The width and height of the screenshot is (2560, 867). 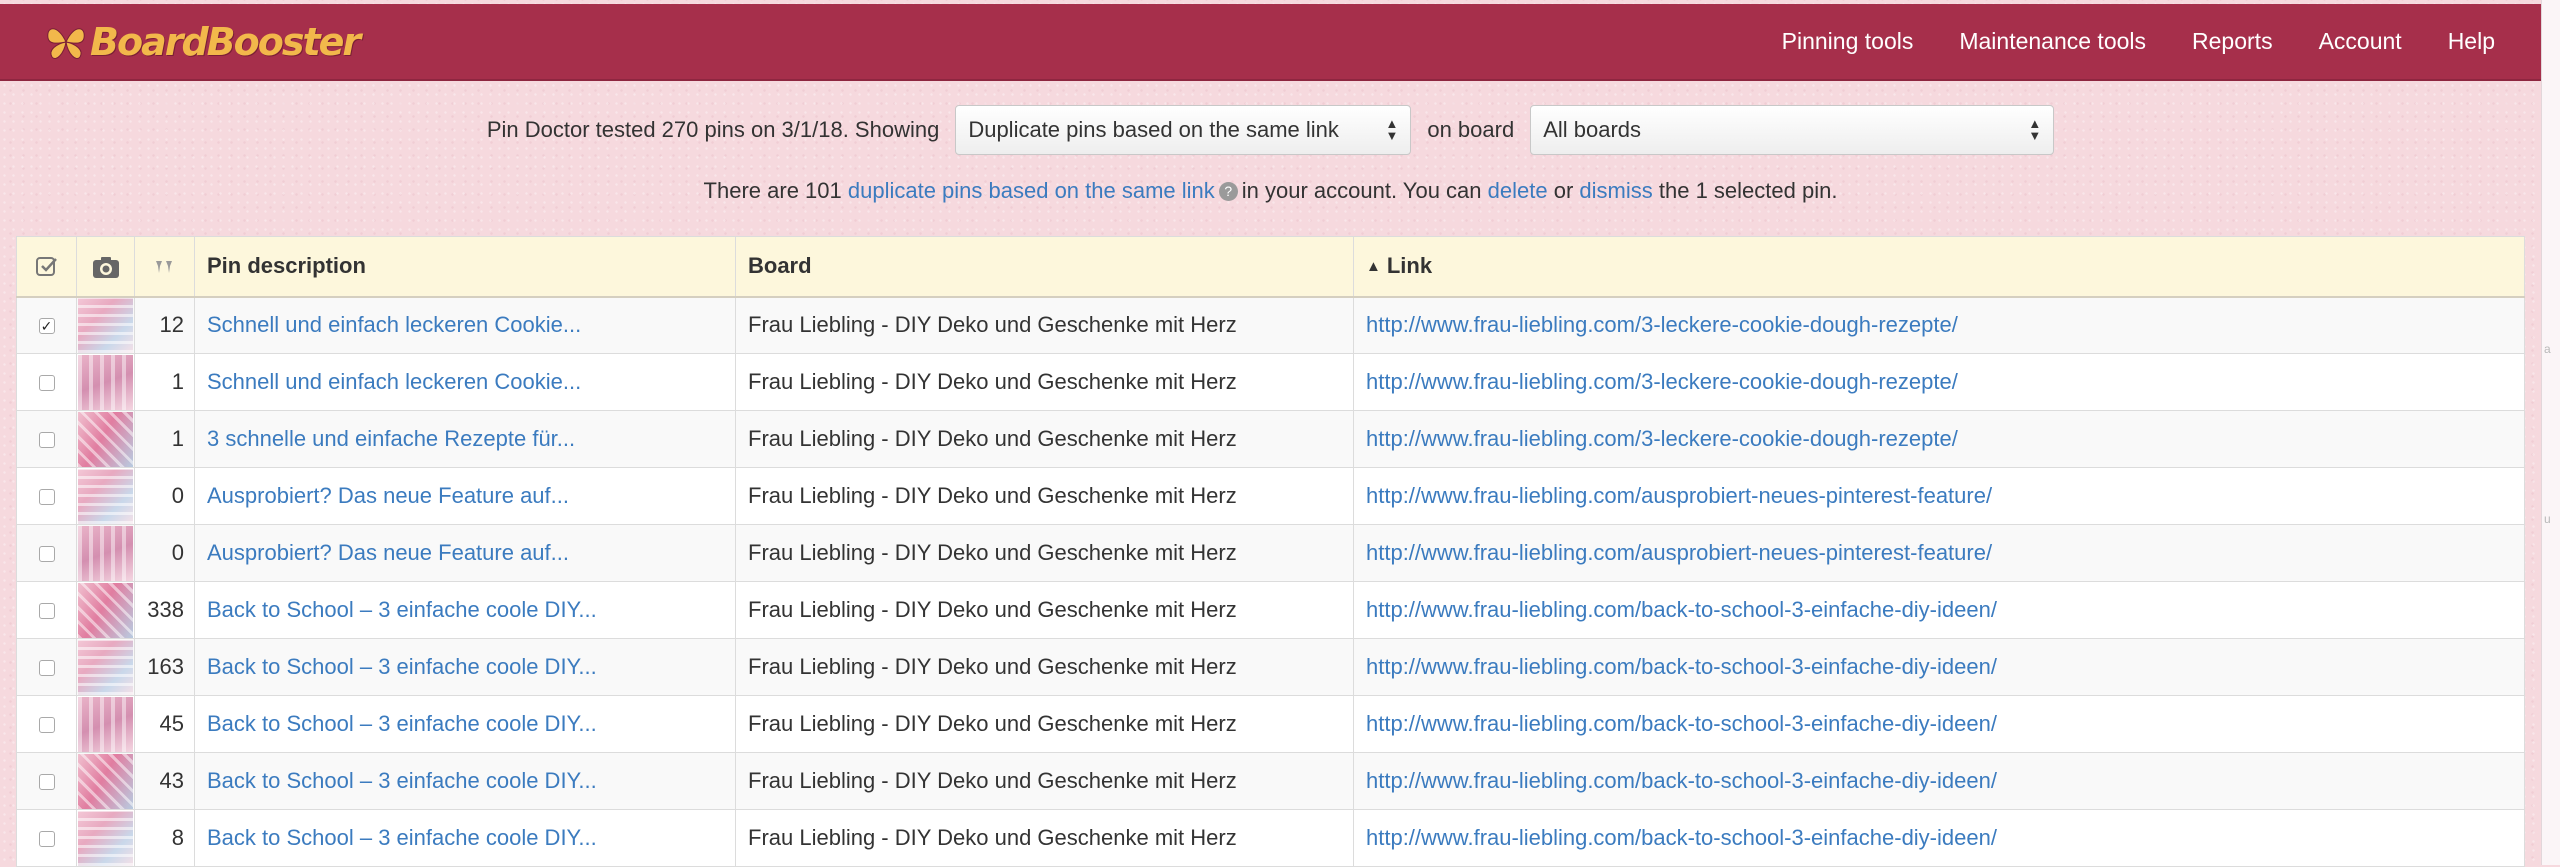 I want to click on repin-count: 338, so click(x=164, y=610).